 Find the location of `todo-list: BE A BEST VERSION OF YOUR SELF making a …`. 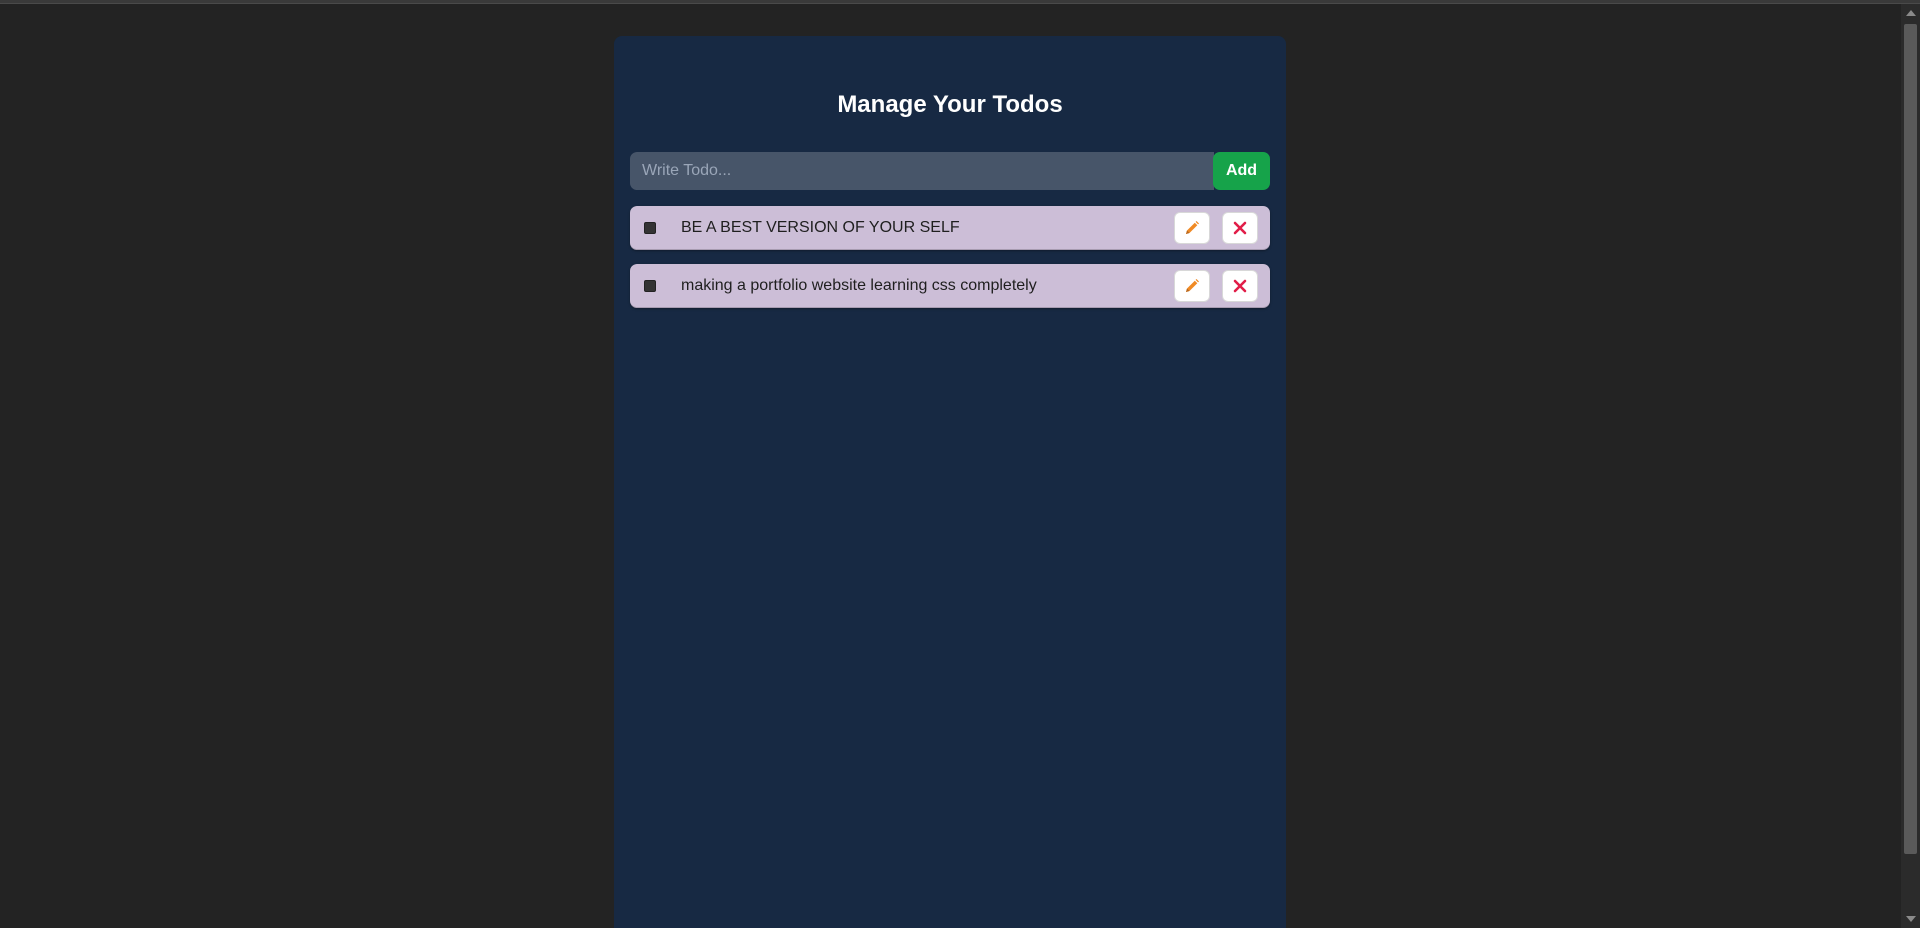

todo-list: BE A BEST VERSION OF YOUR SELF making a … is located at coordinates (950, 264).